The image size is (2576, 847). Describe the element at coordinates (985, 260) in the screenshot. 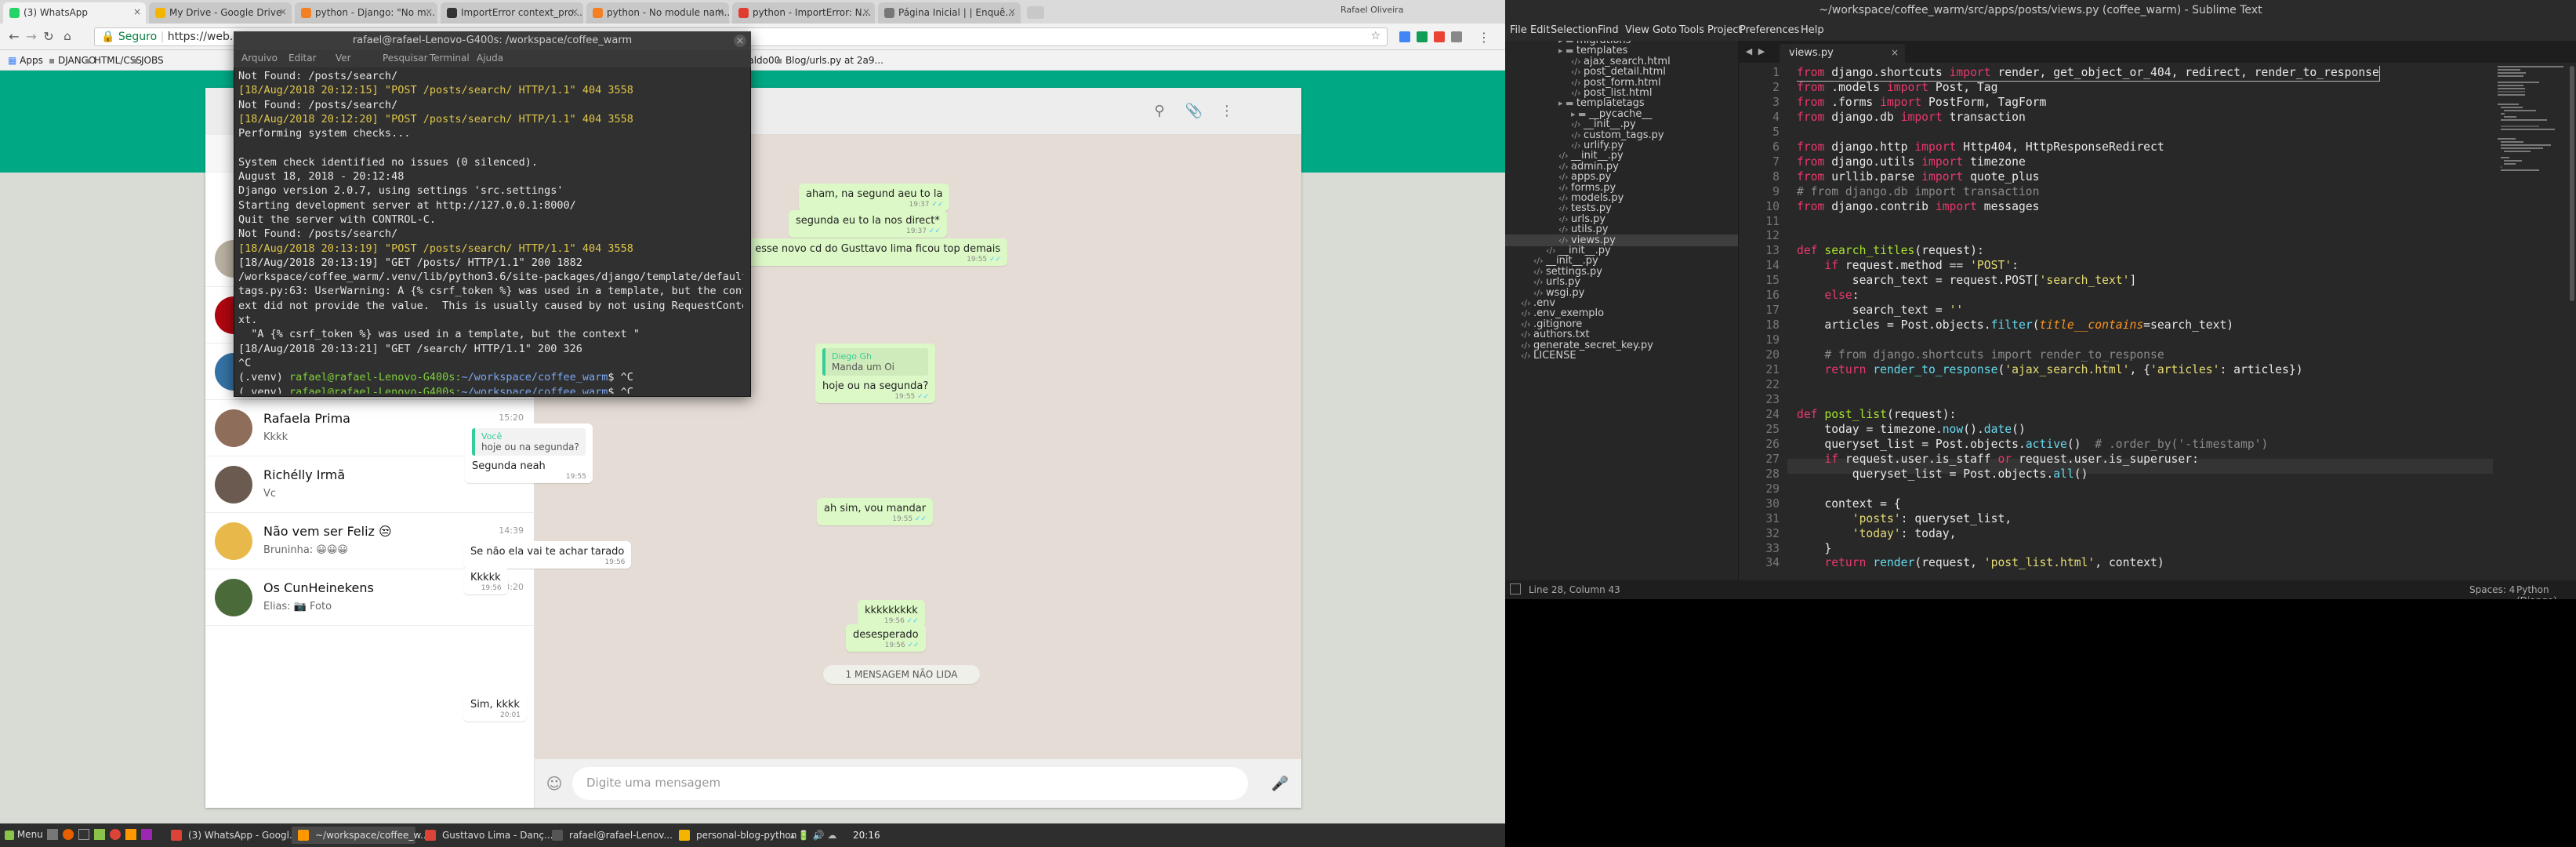

I see `message-time: 19:55 ✓✓` at that location.